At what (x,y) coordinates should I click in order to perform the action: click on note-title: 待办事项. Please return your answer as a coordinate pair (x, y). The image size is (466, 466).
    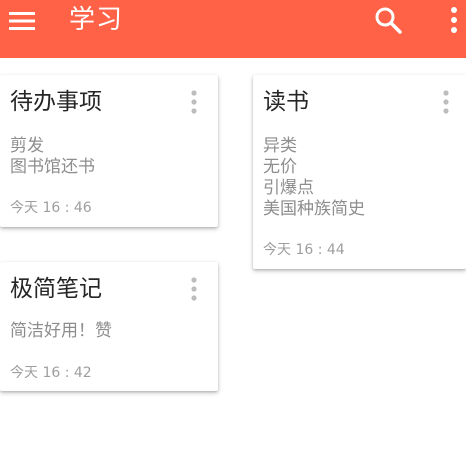
    Looking at the image, I should click on (56, 102).